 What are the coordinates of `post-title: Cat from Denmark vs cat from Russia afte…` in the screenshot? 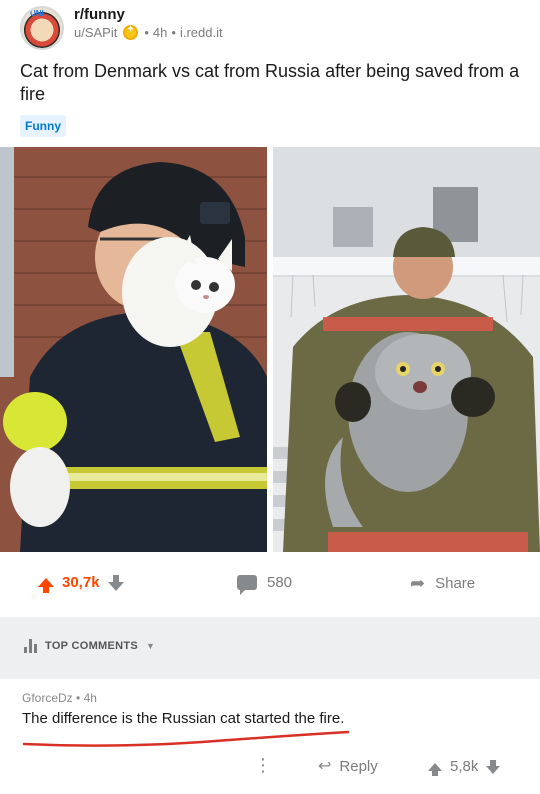 It's located at (270, 83).